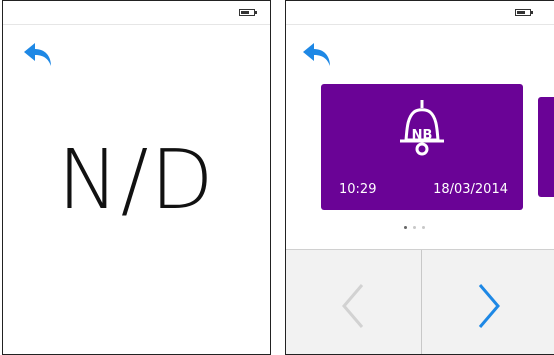 This screenshot has height=355, width=554. I want to click on alarm-badge: NB, so click(422, 135).